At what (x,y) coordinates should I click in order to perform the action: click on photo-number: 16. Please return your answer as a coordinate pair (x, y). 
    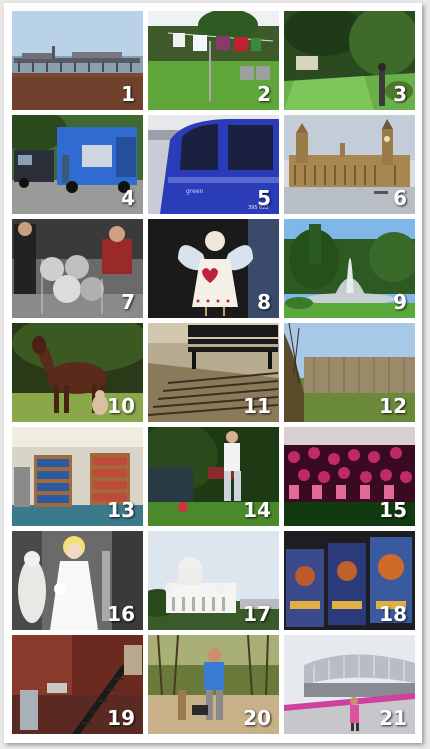
    Looking at the image, I should click on (121, 614).